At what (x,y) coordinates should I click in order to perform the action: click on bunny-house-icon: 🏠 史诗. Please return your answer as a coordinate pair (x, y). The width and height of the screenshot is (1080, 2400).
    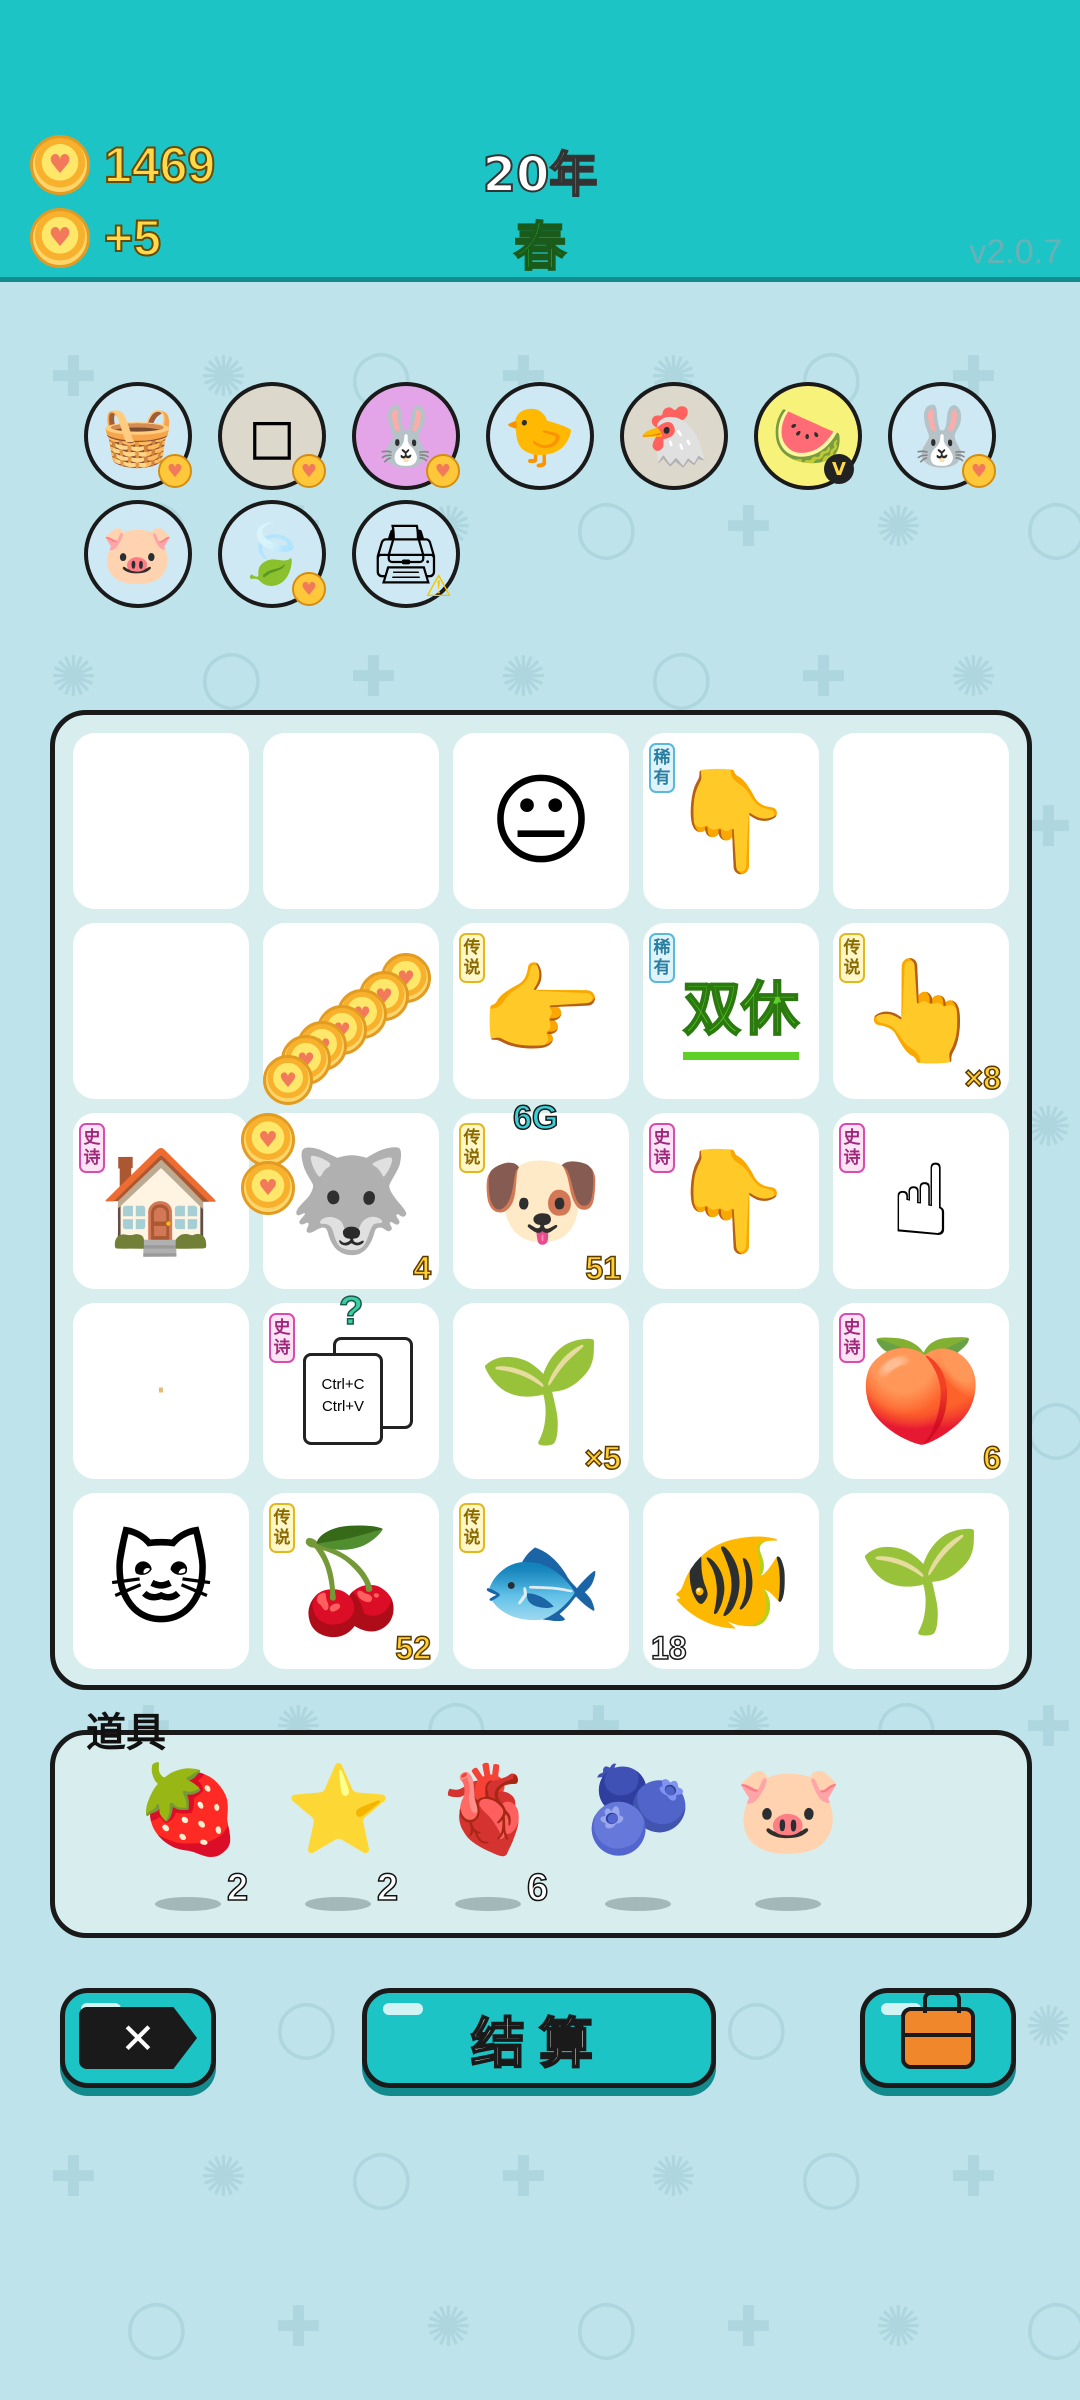
    Looking at the image, I should click on (161, 1201).